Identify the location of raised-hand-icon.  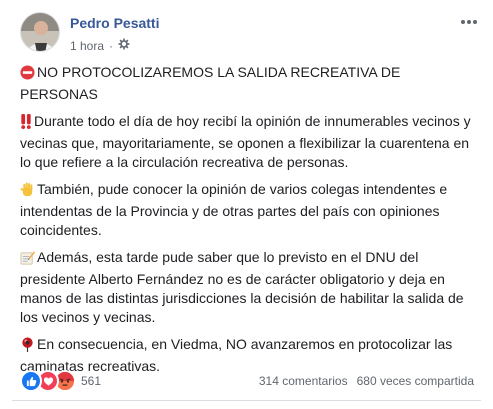
(27, 192).